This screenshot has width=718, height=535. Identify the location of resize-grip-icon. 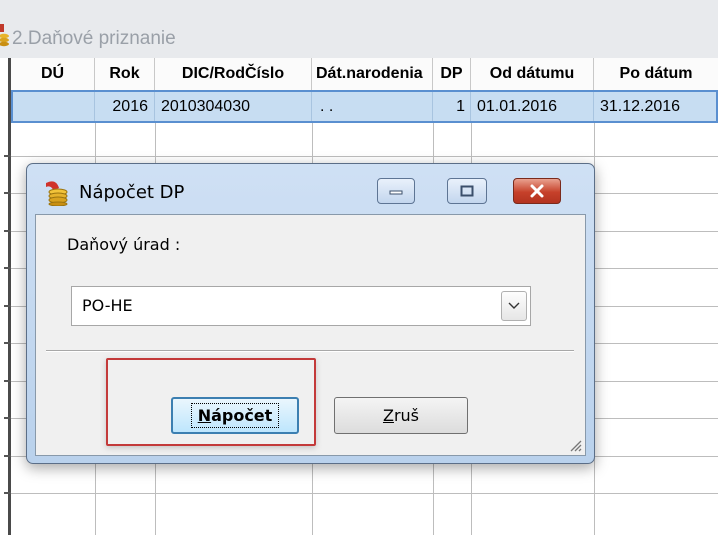
(575, 445).